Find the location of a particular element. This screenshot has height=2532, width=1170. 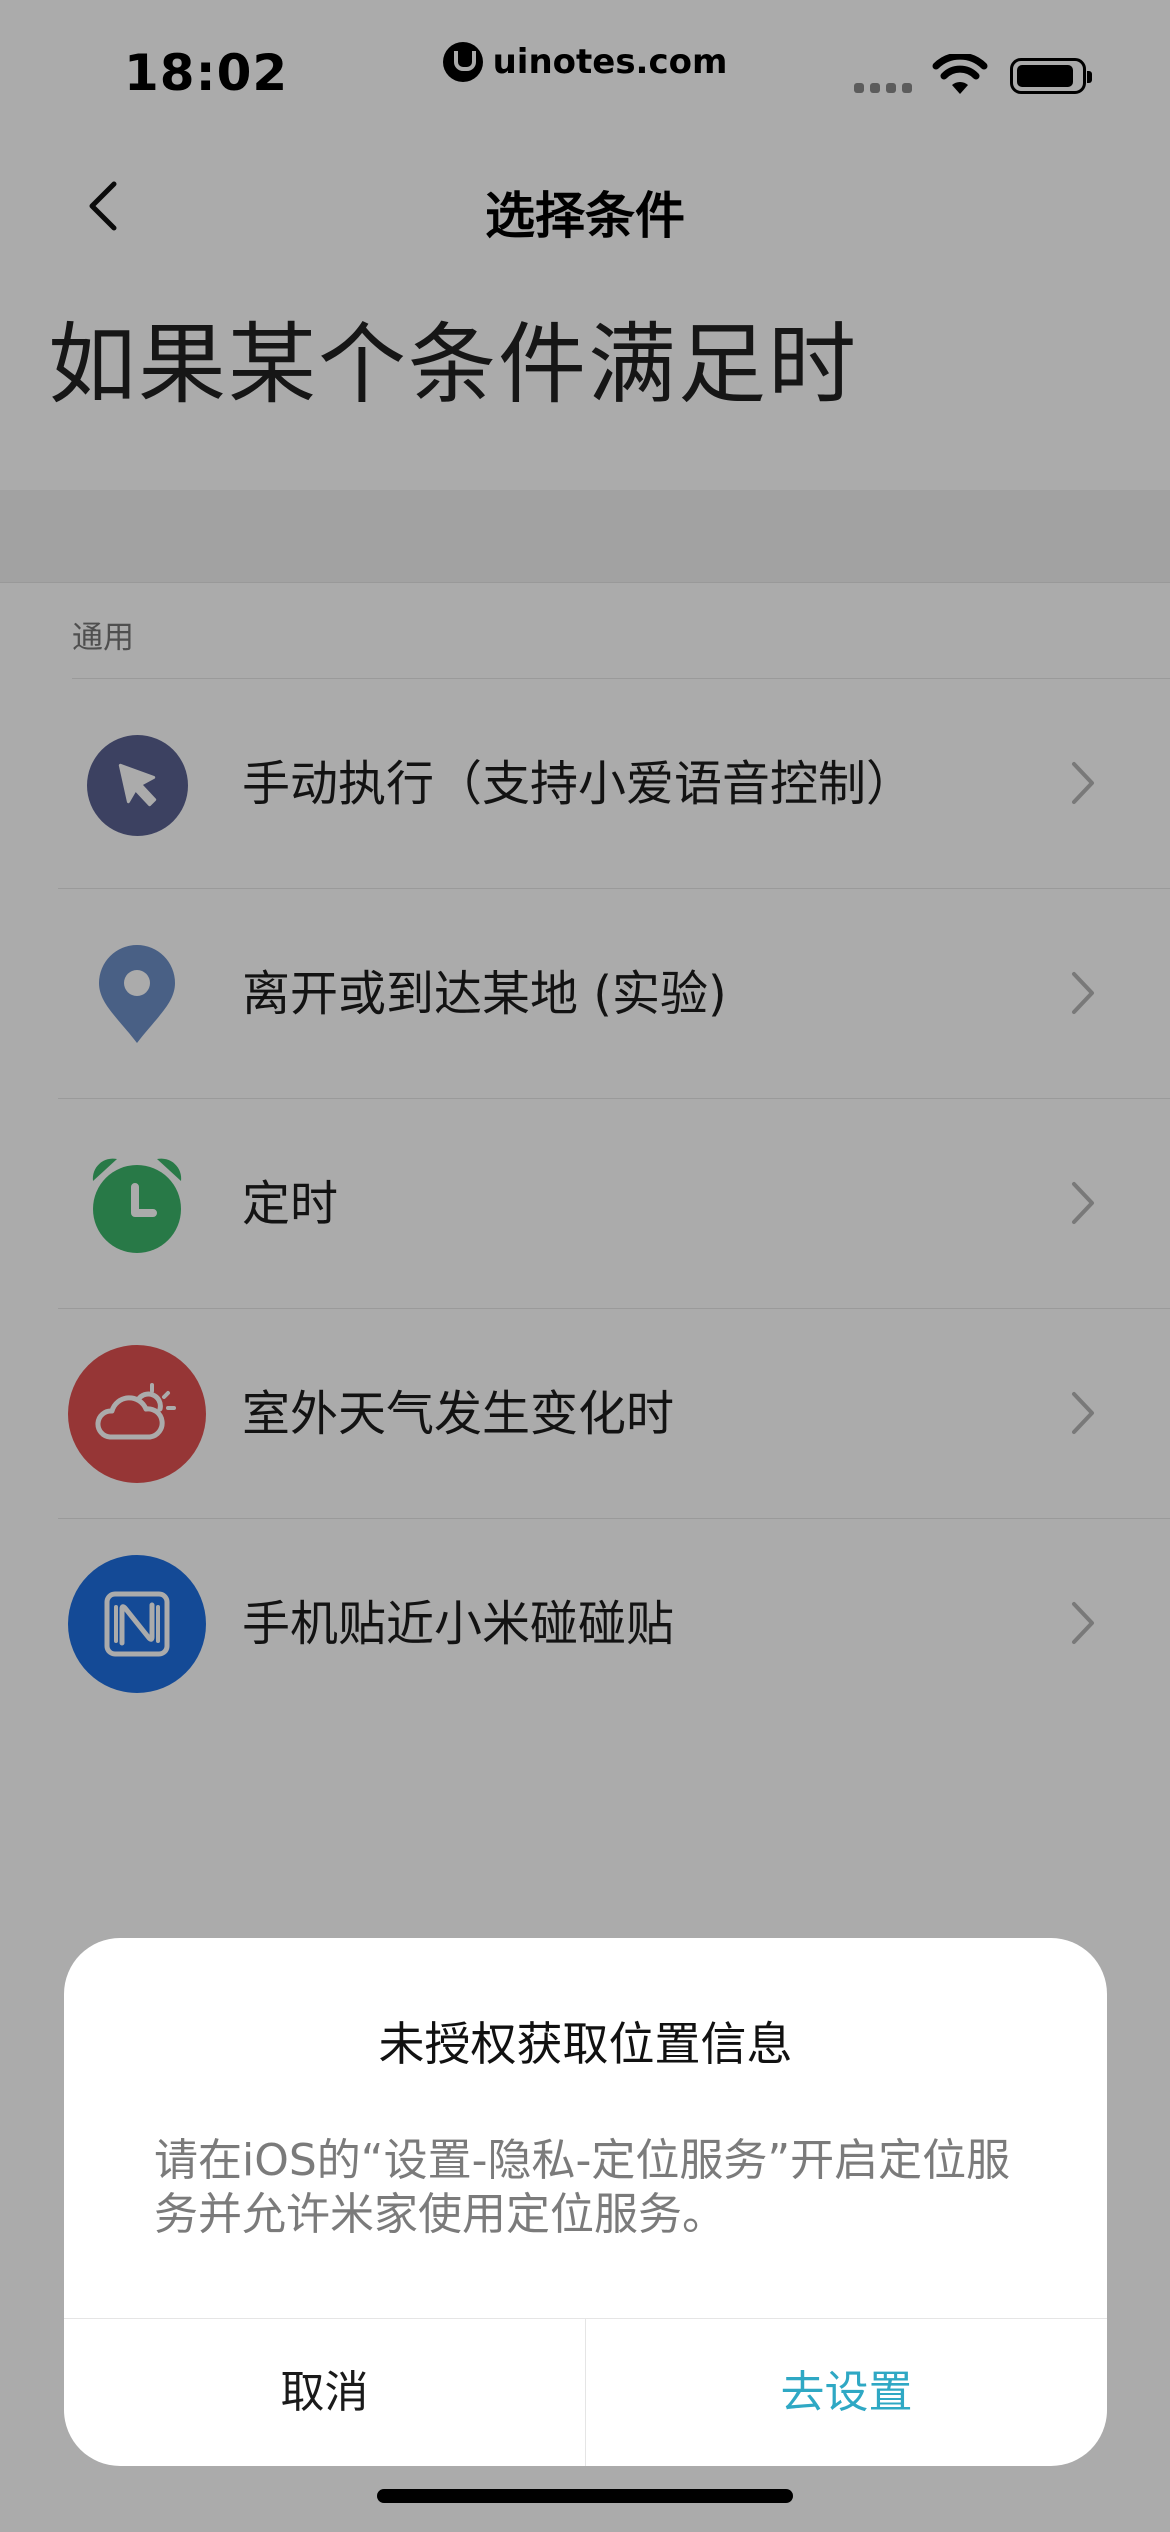

go-to-settings-button: 去设置 is located at coordinates (846, 2392).